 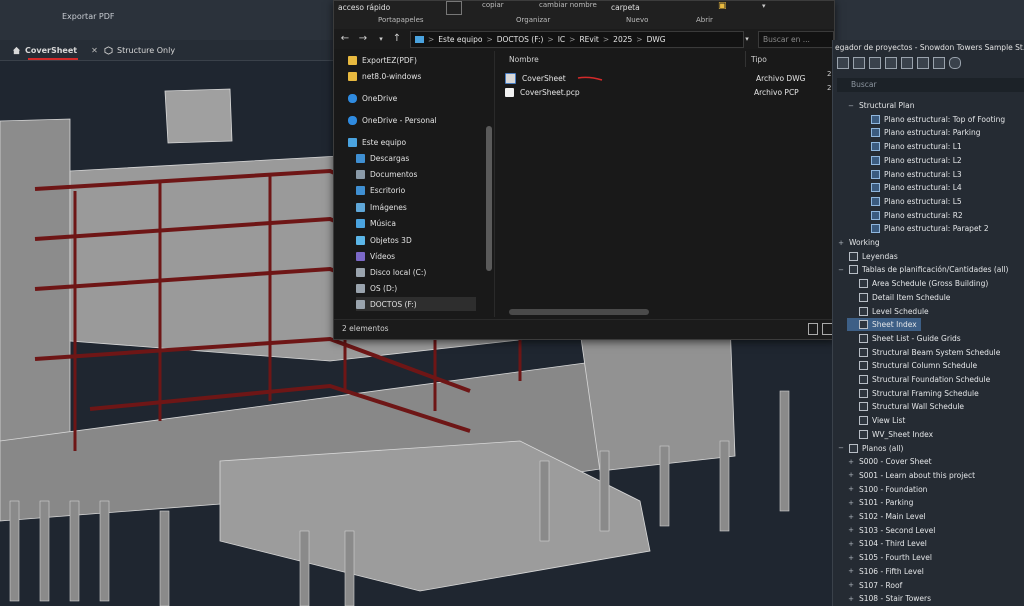 What do you see at coordinates (381, 39) in the screenshot?
I see `history-dropdown-icon: ▾` at bounding box center [381, 39].